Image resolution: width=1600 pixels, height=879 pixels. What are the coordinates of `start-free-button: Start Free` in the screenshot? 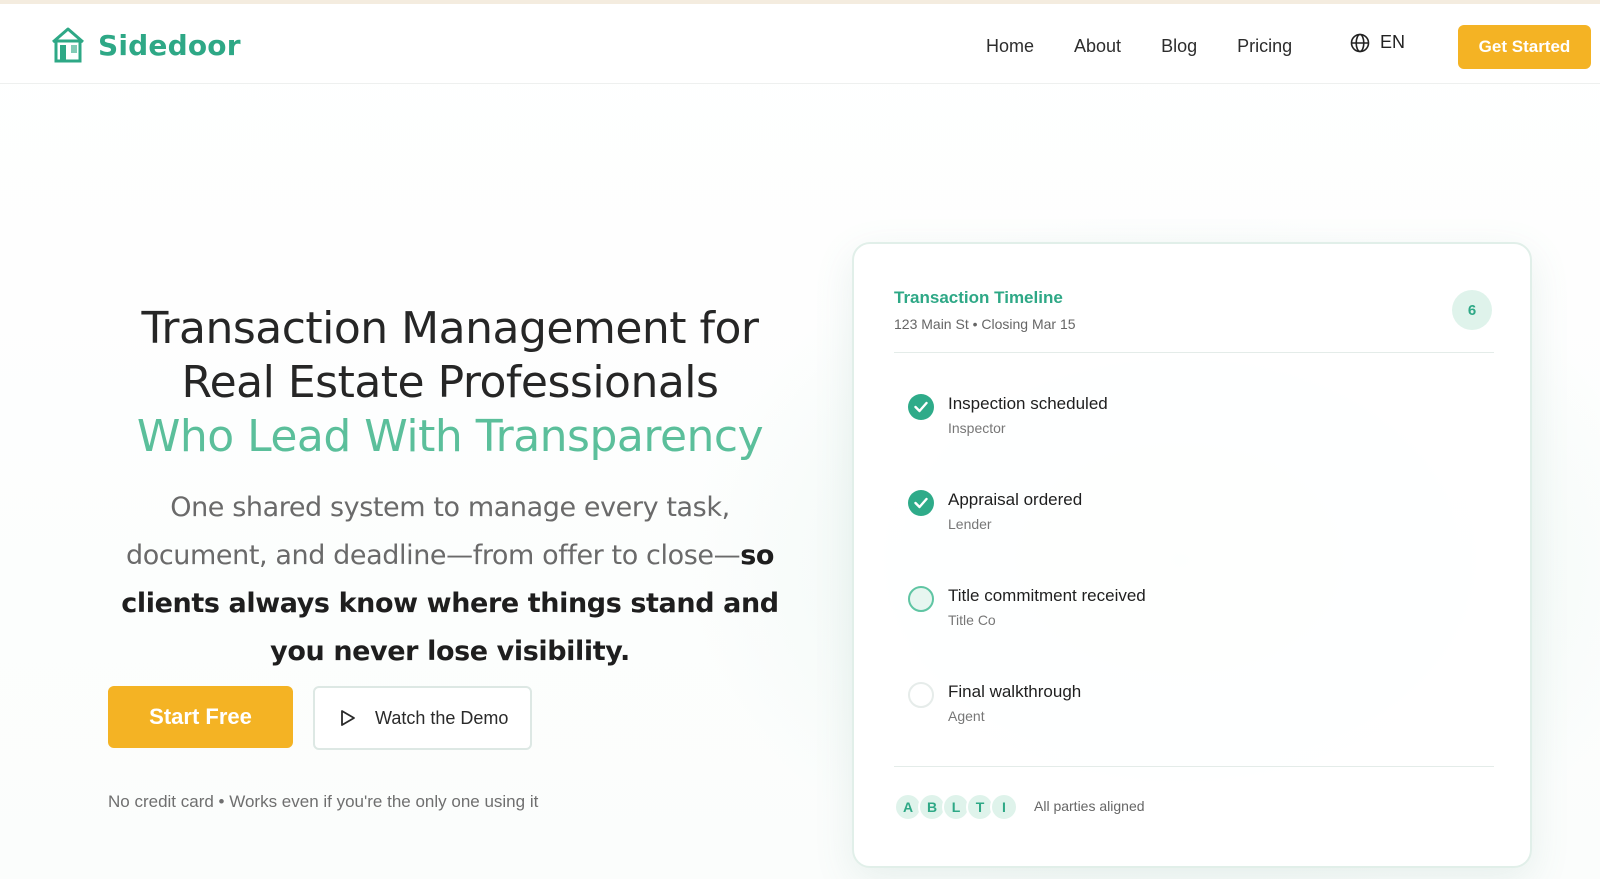 It's located at (200, 717).